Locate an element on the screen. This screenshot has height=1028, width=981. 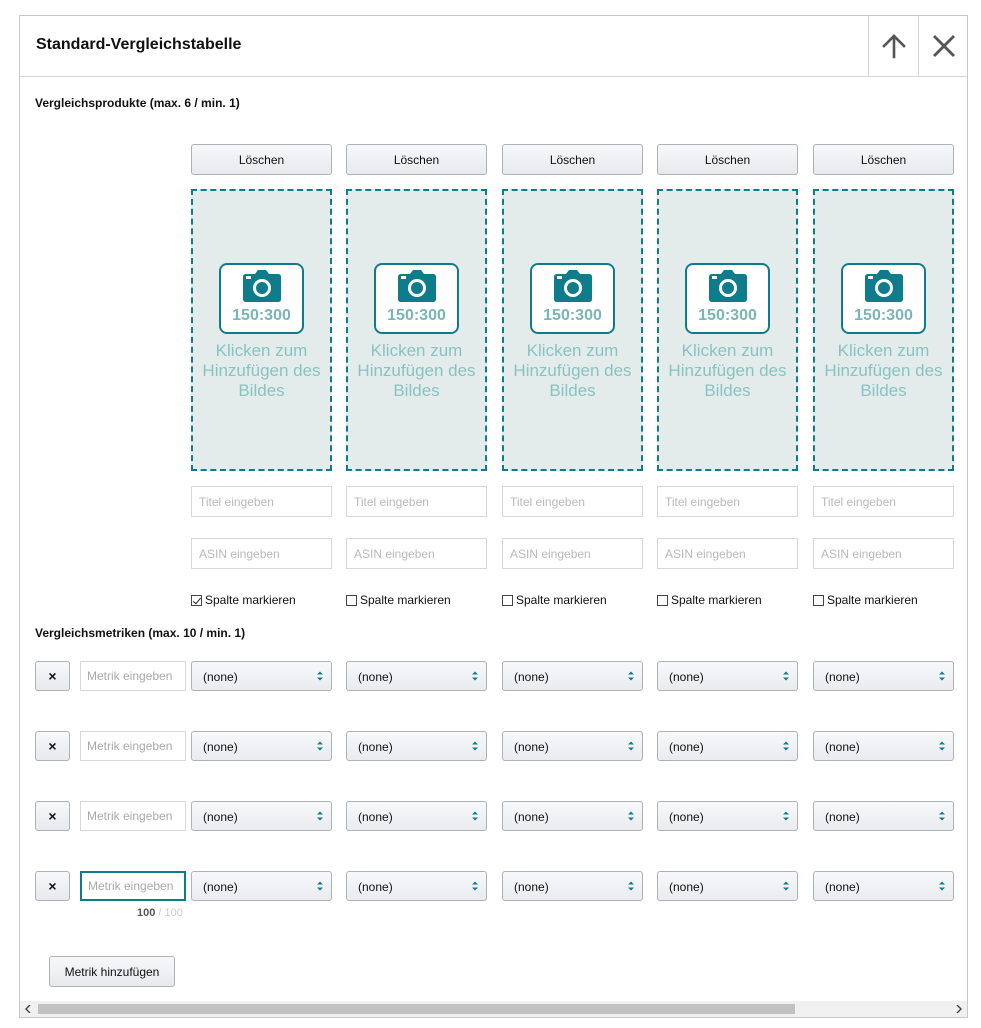
character-counter: 100 / 100 is located at coordinates (160, 913).